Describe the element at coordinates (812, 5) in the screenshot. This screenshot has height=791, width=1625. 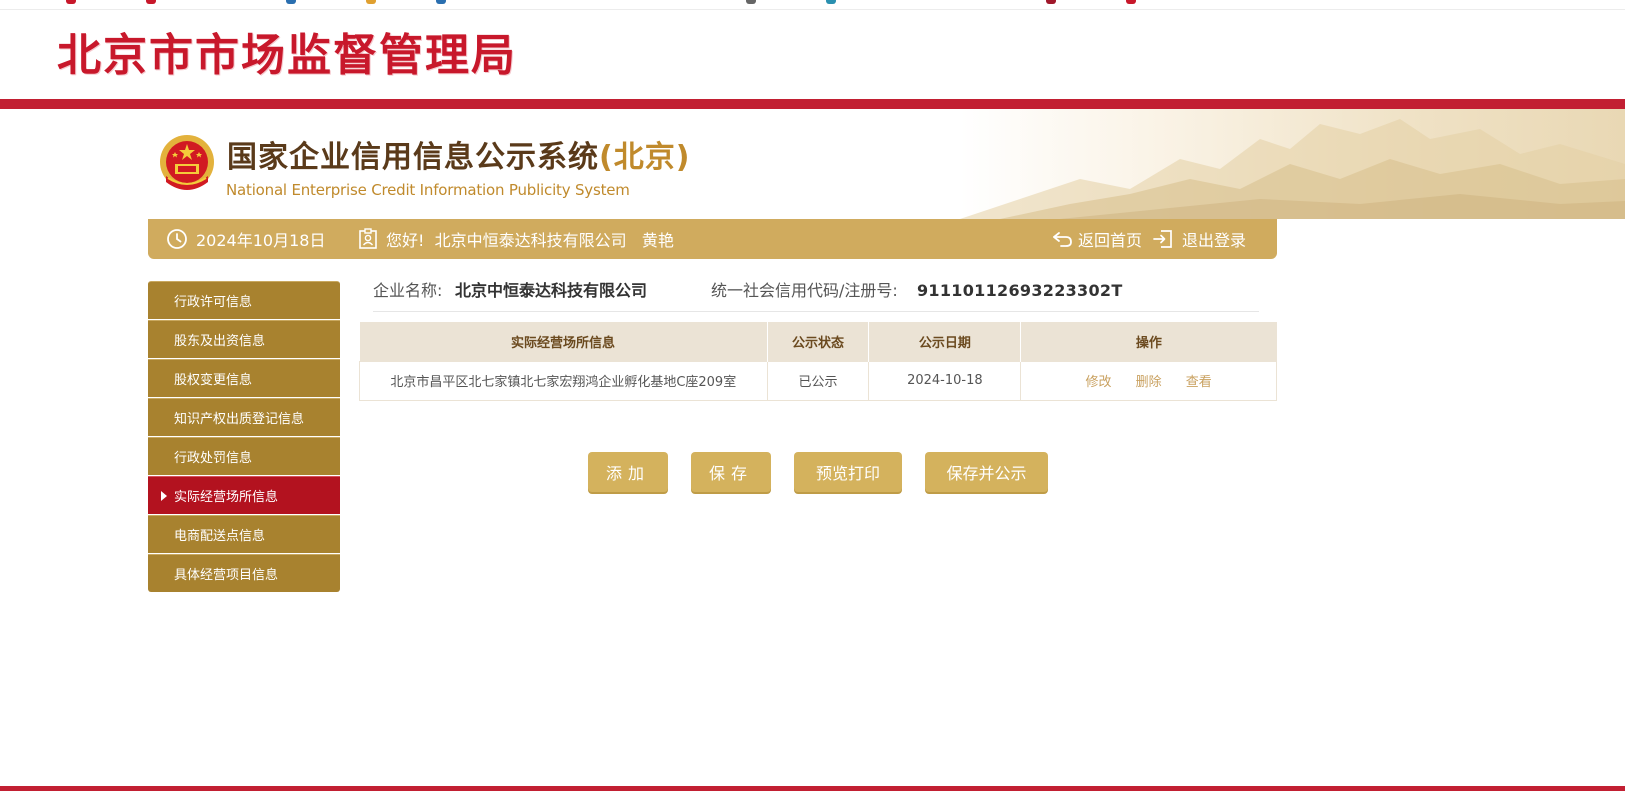
I see `browser-toolbar-strip` at that location.